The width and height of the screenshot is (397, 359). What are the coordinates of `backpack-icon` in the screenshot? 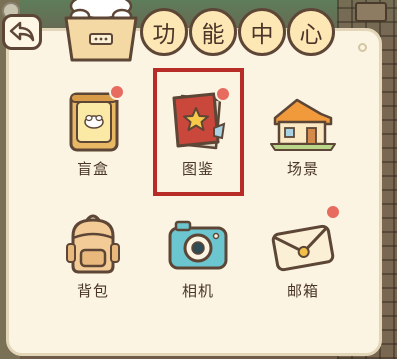 It's located at (93, 244).